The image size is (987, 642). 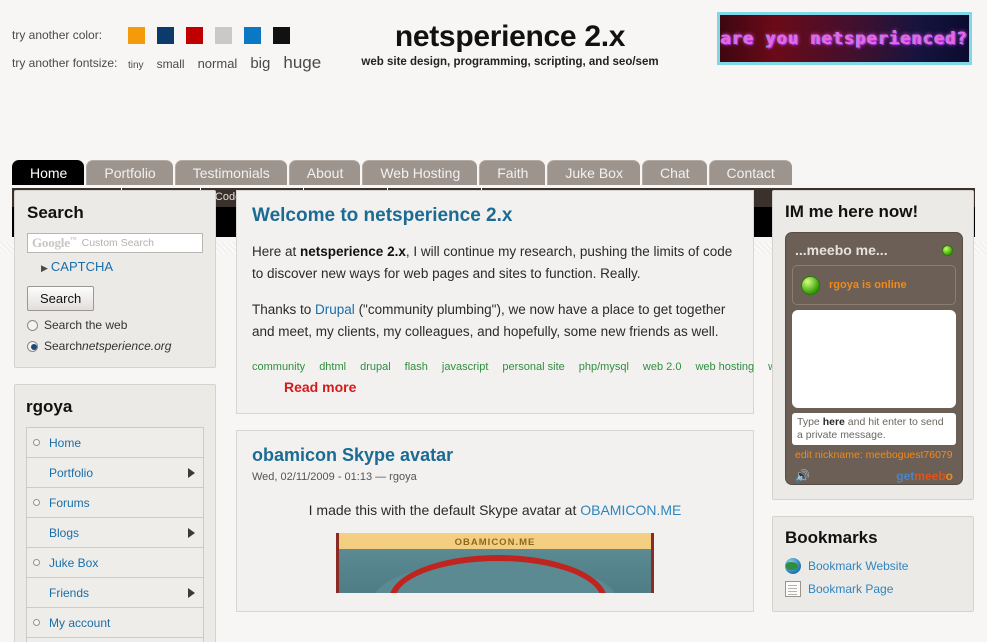 What do you see at coordinates (260, 63) in the screenshot?
I see `fontsize-option-big: big` at bounding box center [260, 63].